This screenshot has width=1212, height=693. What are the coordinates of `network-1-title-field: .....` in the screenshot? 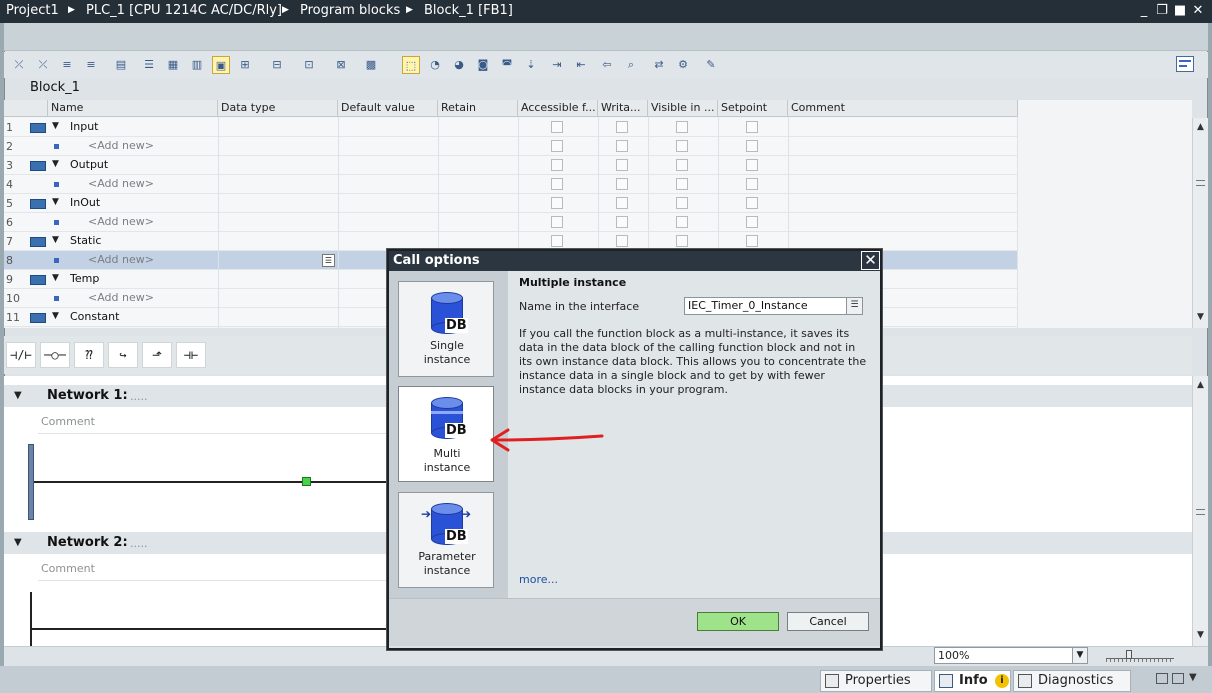 It's located at (138, 396).